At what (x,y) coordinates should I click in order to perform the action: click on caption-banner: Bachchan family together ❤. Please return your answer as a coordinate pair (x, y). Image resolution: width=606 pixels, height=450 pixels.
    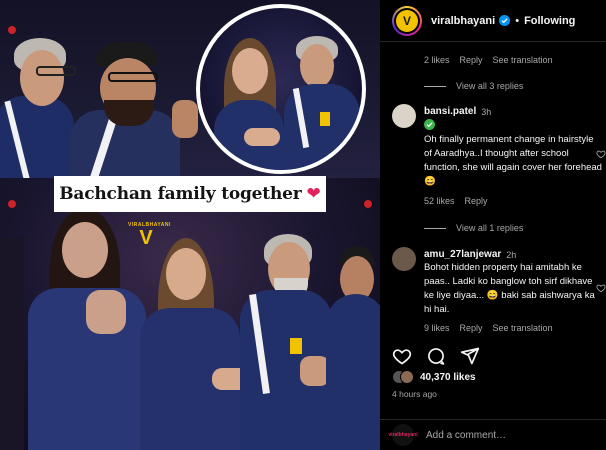
    Looking at the image, I should click on (190, 194).